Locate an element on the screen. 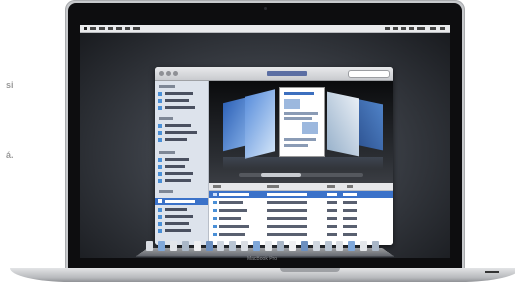 This screenshot has height=307, width=515. minimize-button is located at coordinates (168, 73).